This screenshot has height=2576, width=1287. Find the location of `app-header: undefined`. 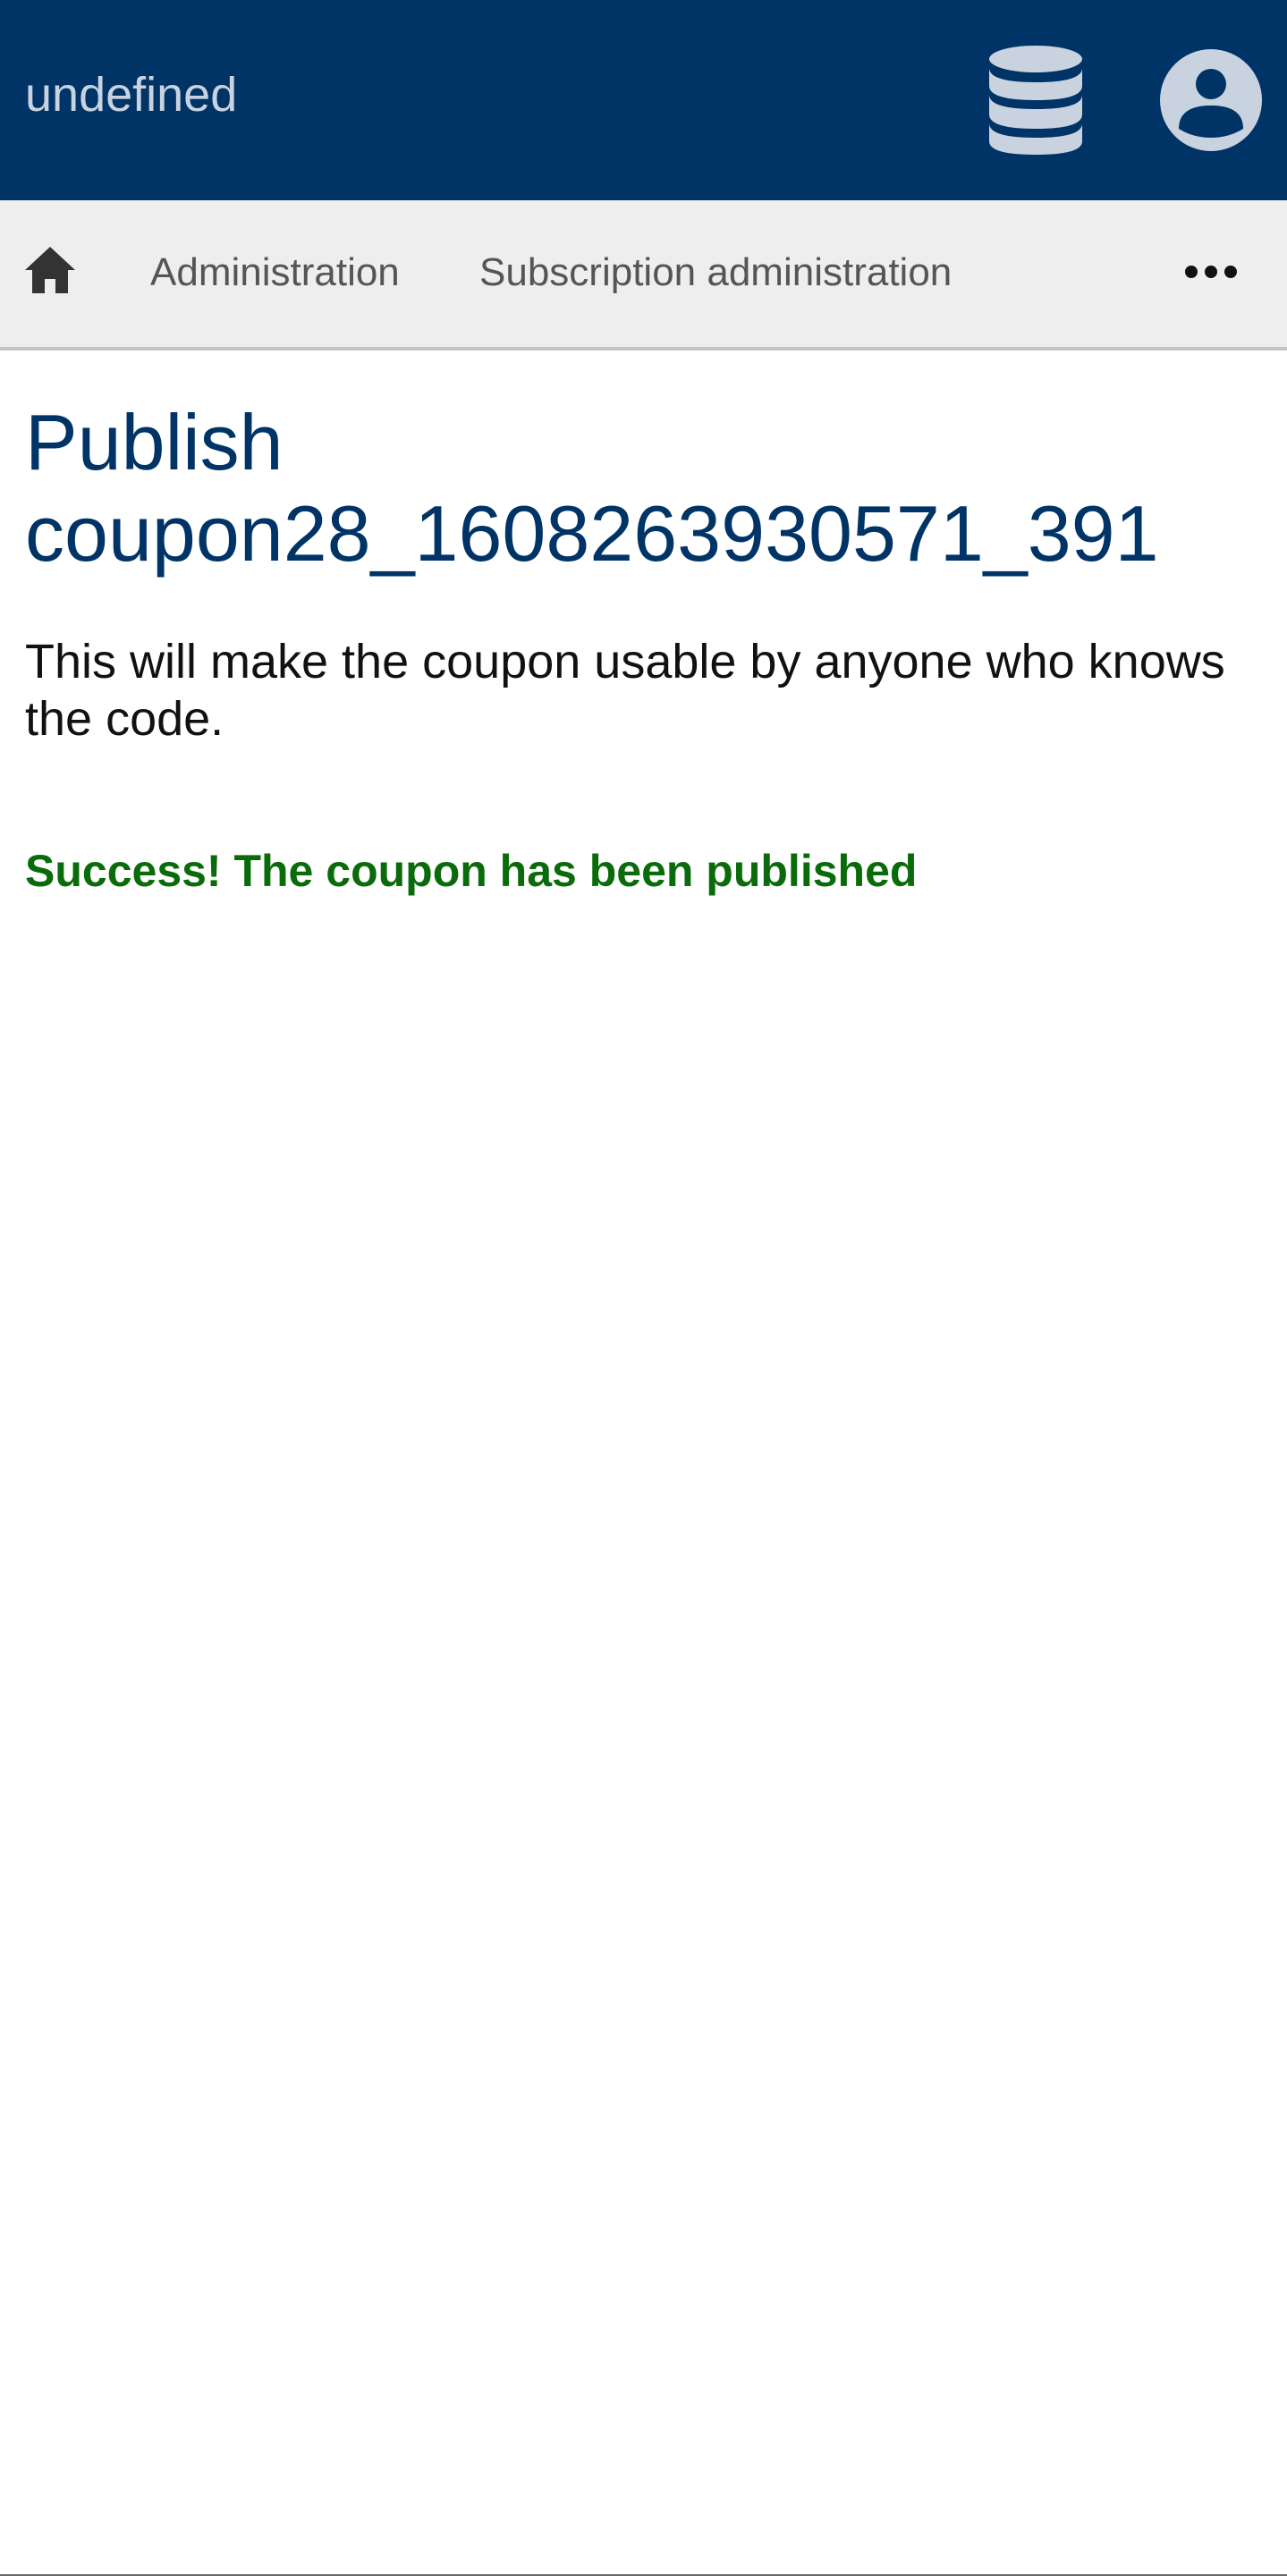

app-header: undefined is located at coordinates (643, 100).